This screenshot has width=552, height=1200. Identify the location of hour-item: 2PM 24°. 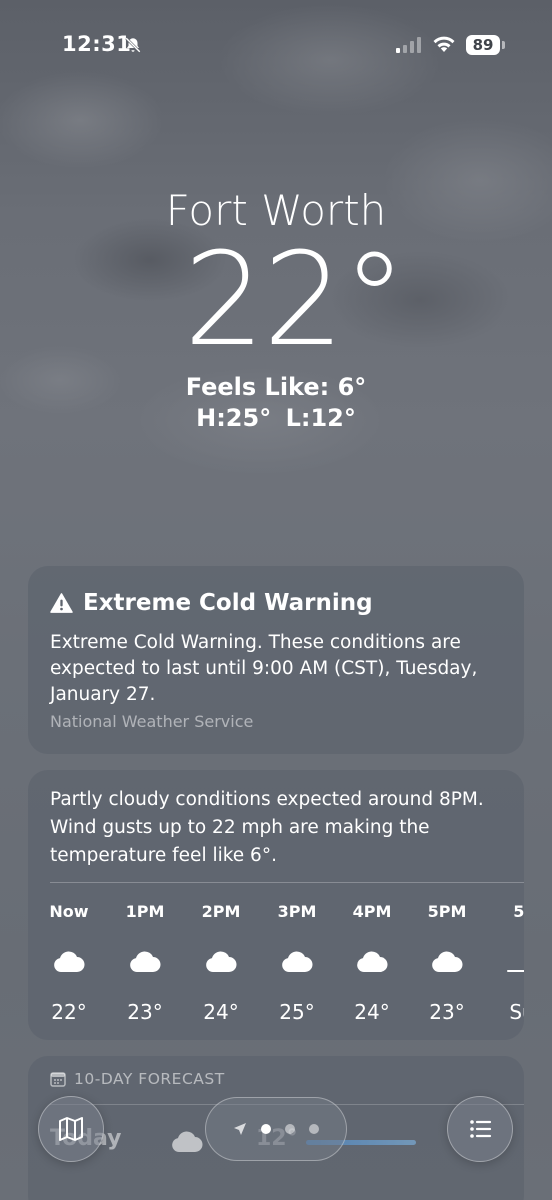
(221, 958).